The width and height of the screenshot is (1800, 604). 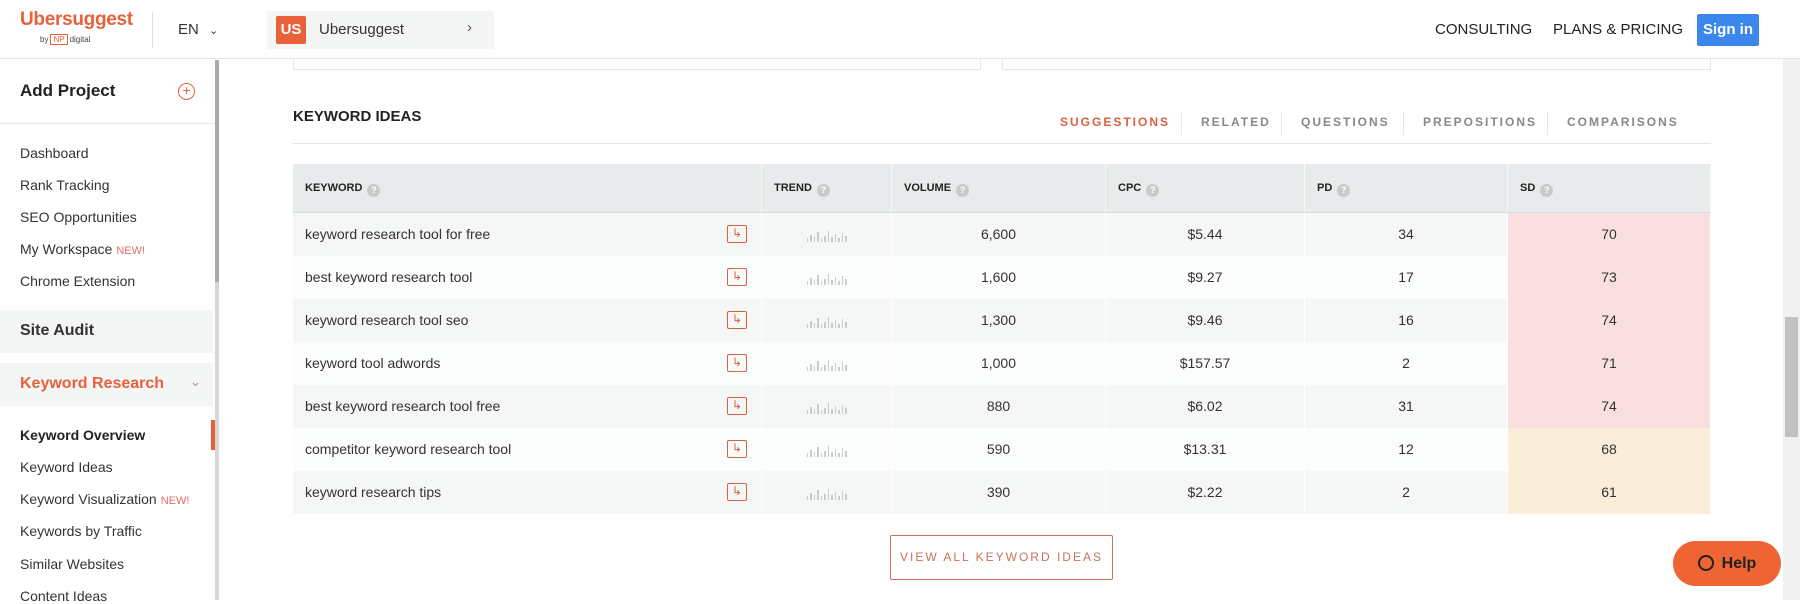 I want to click on tab-prepositions: PREPOSITIONS, so click(x=1480, y=122).